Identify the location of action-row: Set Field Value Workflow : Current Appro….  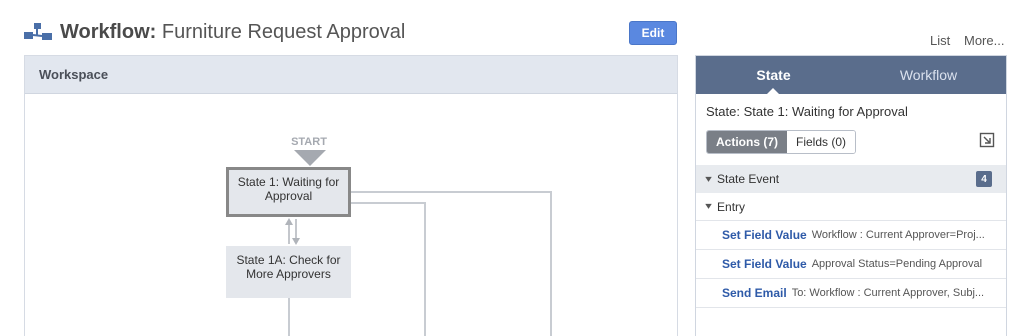
(851, 235).